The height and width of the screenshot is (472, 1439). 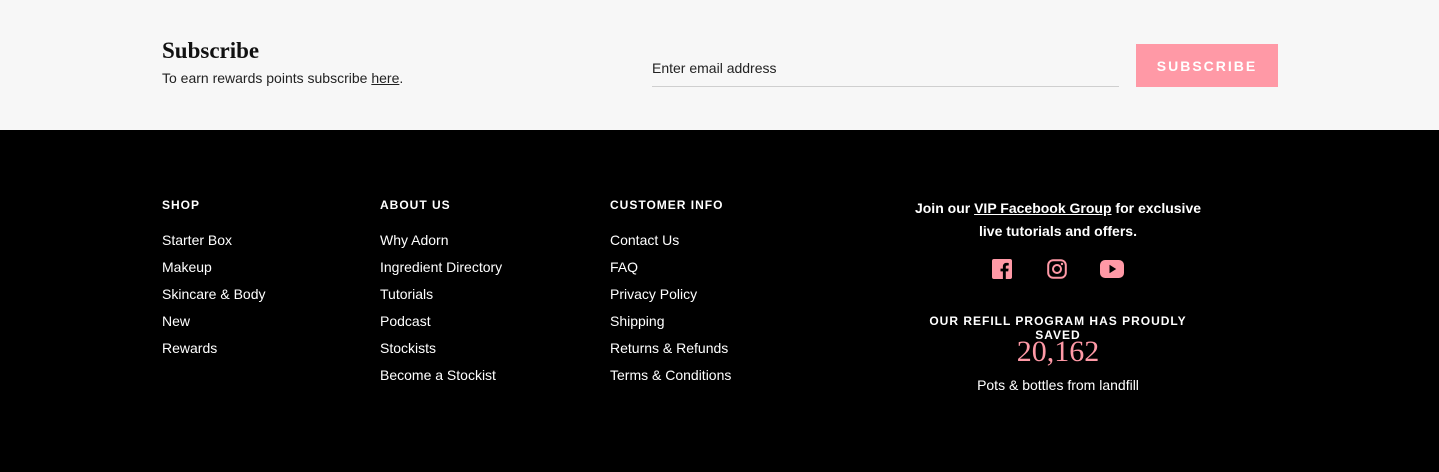 What do you see at coordinates (441, 375) in the screenshot?
I see `footer-link-become-stockist: Become a Stockist` at bounding box center [441, 375].